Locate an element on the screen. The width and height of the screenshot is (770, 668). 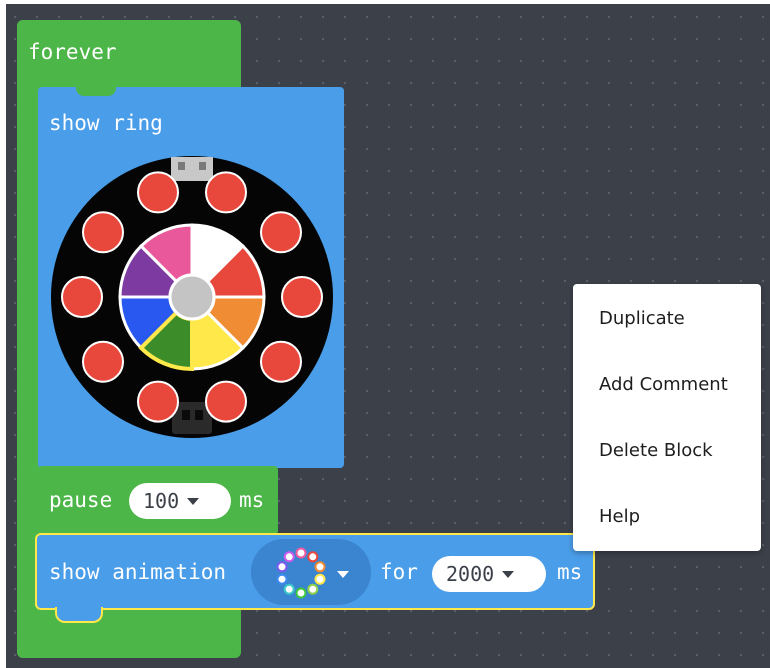
pause-label: pause is located at coordinates (81, 500).